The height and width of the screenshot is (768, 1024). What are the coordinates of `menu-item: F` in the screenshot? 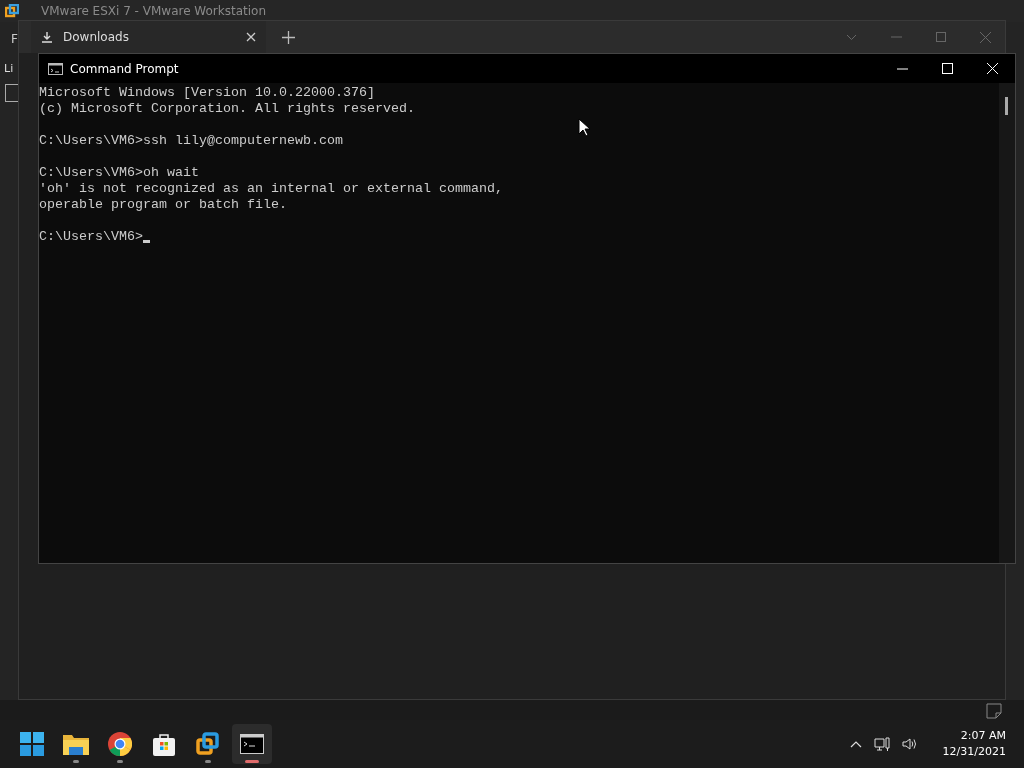 It's located at (14, 39).